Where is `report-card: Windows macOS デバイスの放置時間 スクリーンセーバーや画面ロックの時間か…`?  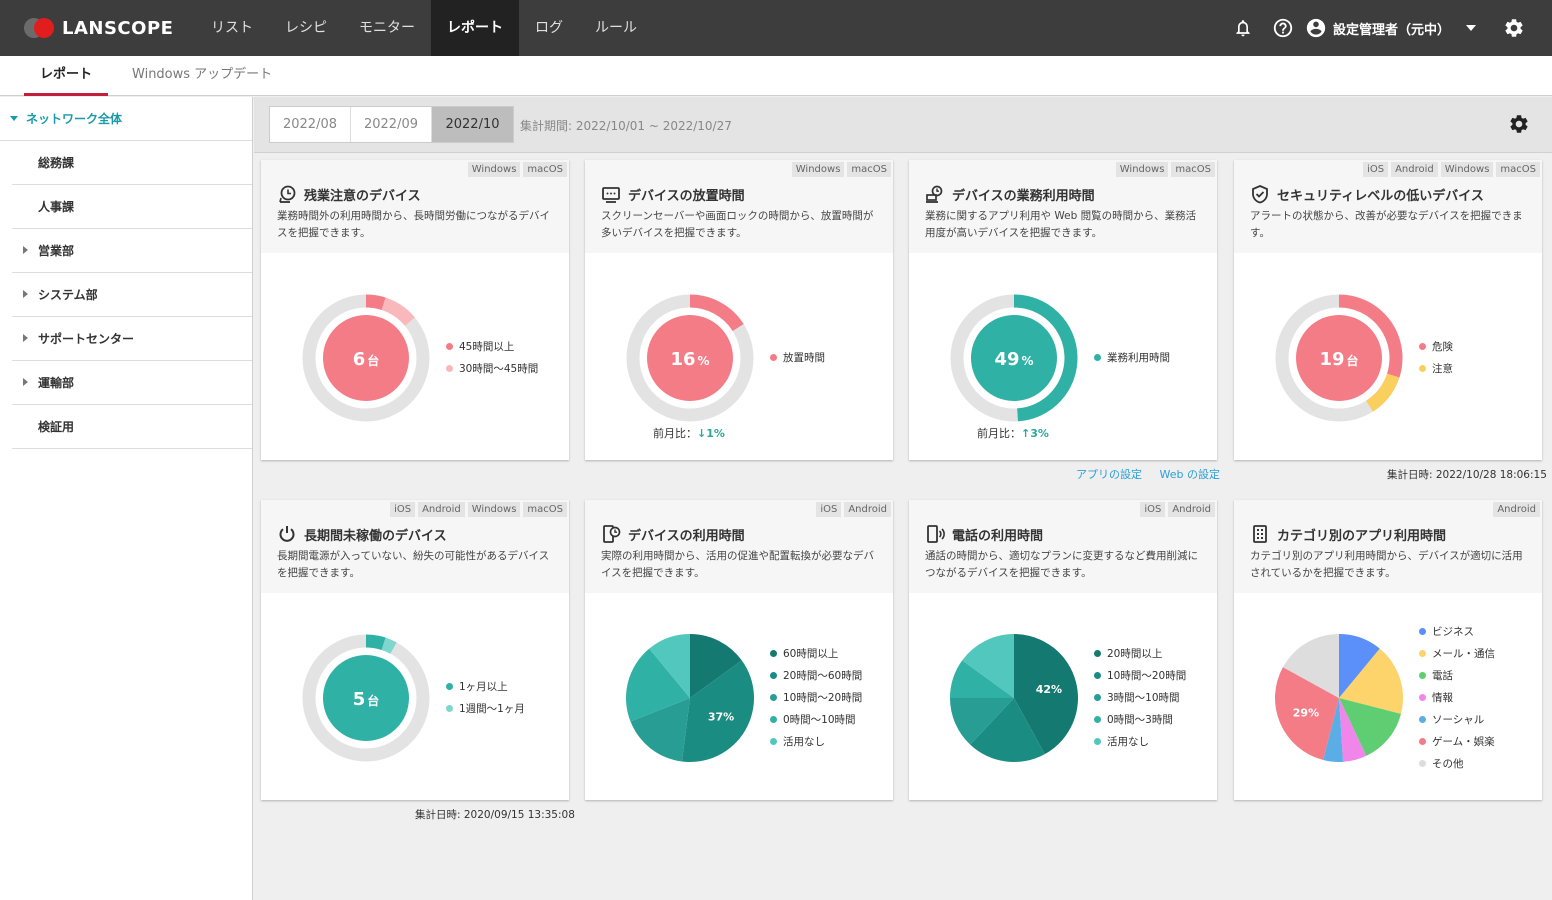 report-card: Windows macOS デバイスの放置時間 スクリーンセーバーや画面ロックの時間か… is located at coordinates (739, 310).